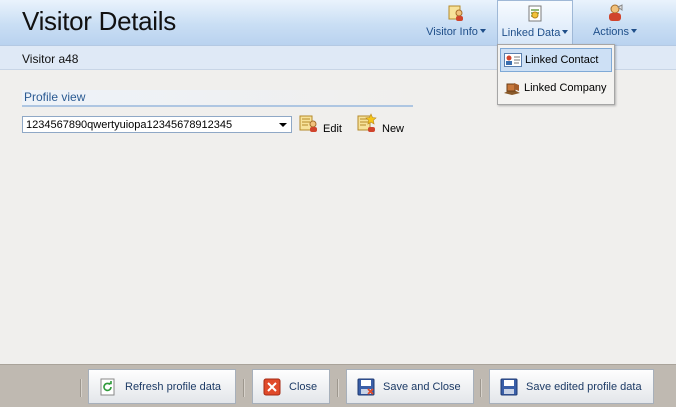  What do you see at coordinates (99, 21) in the screenshot?
I see `page-title: Visitor Details` at bounding box center [99, 21].